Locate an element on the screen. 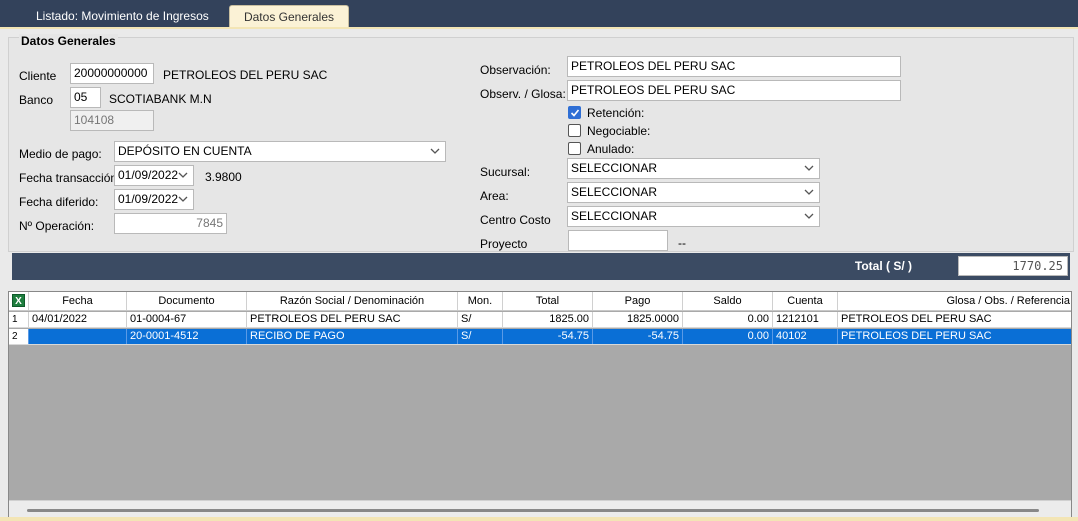 Image resolution: width=1078 pixels, height=521 pixels. medio-pago-label: Medio de pago: is located at coordinates (60, 154).